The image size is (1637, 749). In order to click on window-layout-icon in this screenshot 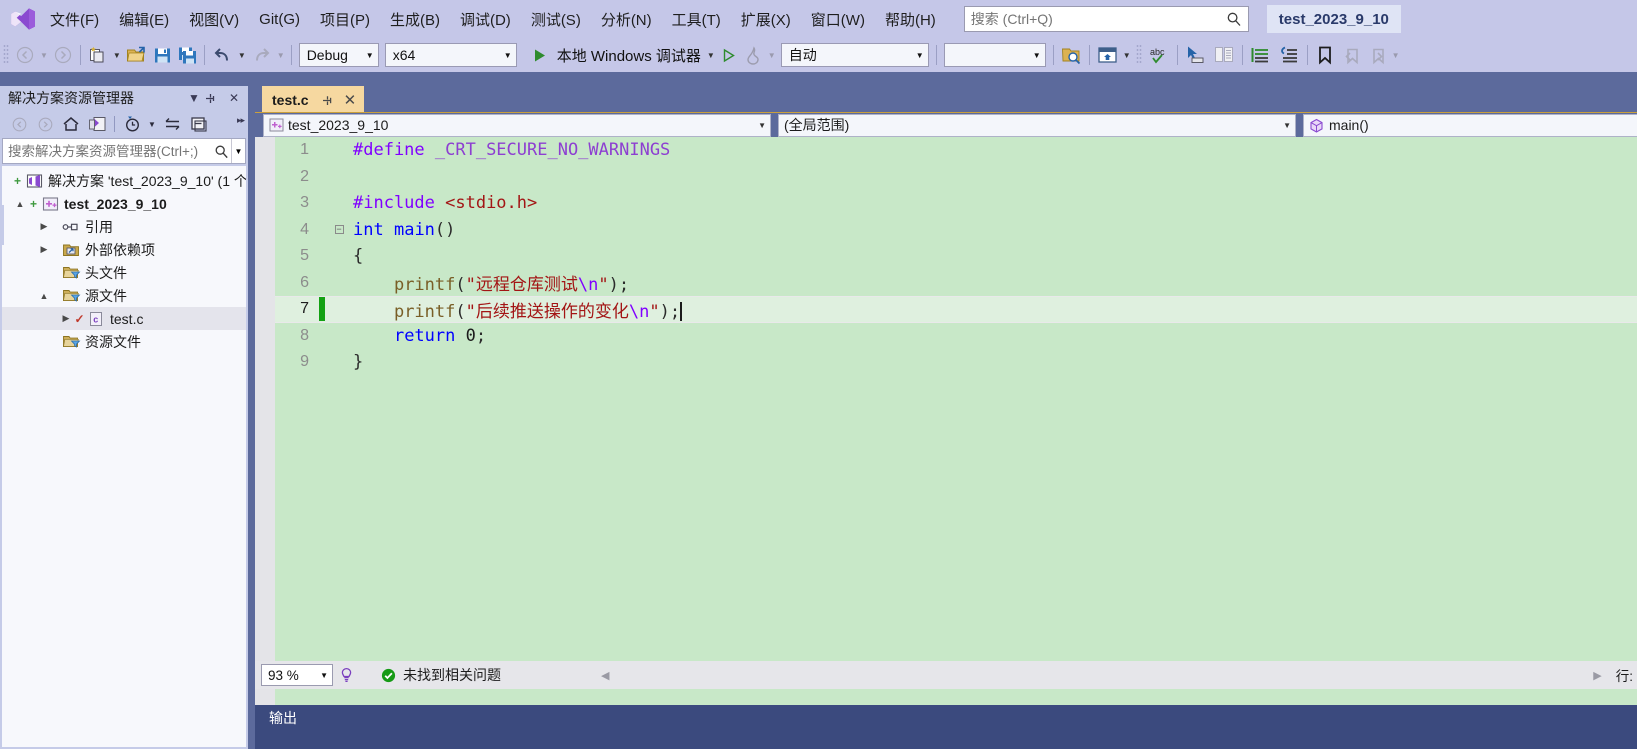, I will do `click(1107, 55)`.